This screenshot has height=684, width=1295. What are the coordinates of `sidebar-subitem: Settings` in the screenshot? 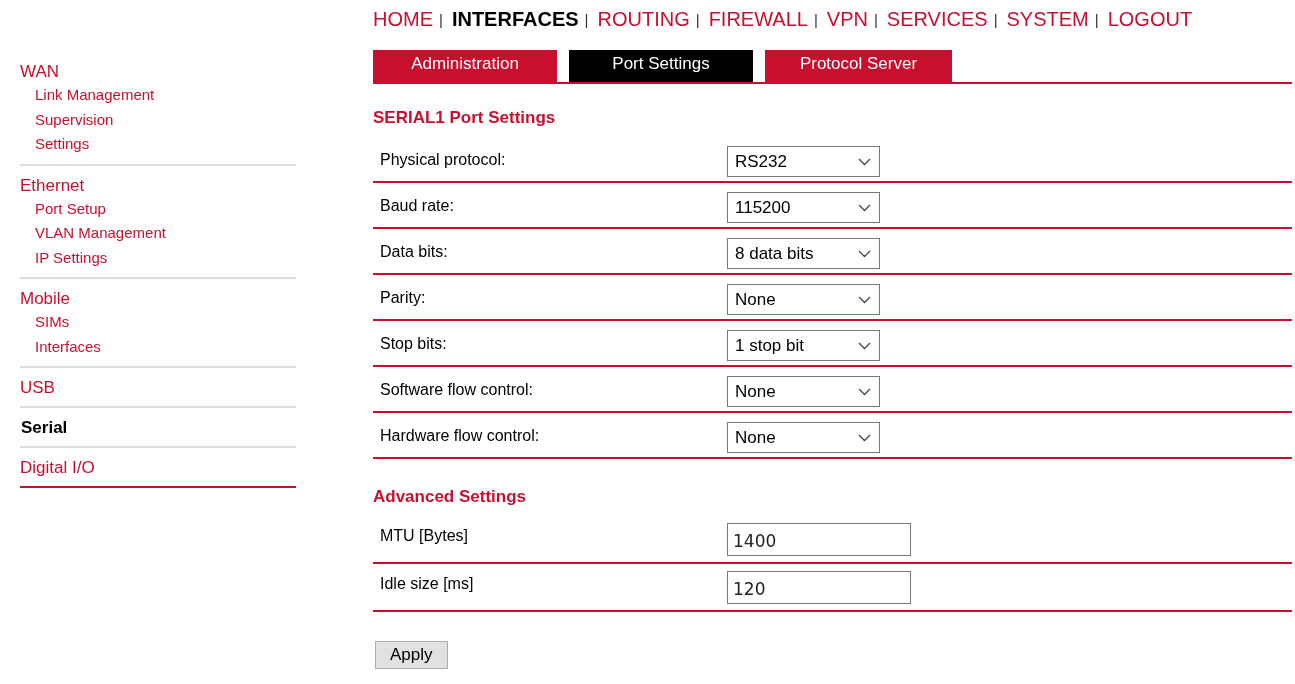 It's located at (62, 144).